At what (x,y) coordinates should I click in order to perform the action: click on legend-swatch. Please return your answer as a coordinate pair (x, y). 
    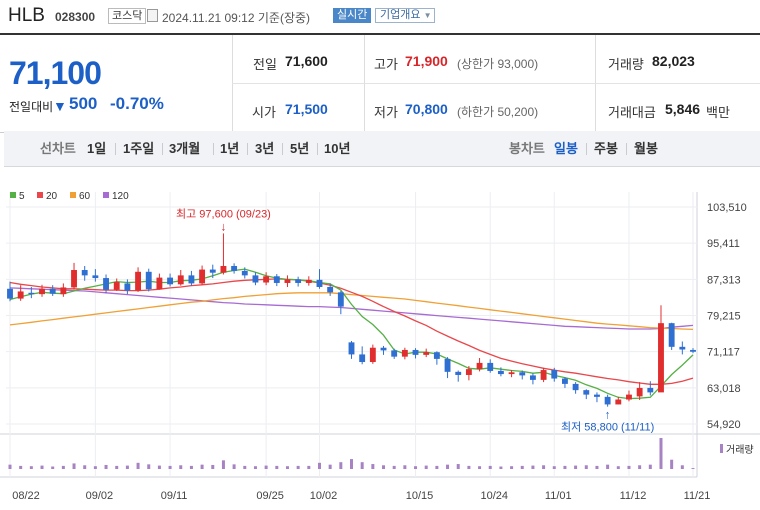
    Looking at the image, I should click on (106, 195).